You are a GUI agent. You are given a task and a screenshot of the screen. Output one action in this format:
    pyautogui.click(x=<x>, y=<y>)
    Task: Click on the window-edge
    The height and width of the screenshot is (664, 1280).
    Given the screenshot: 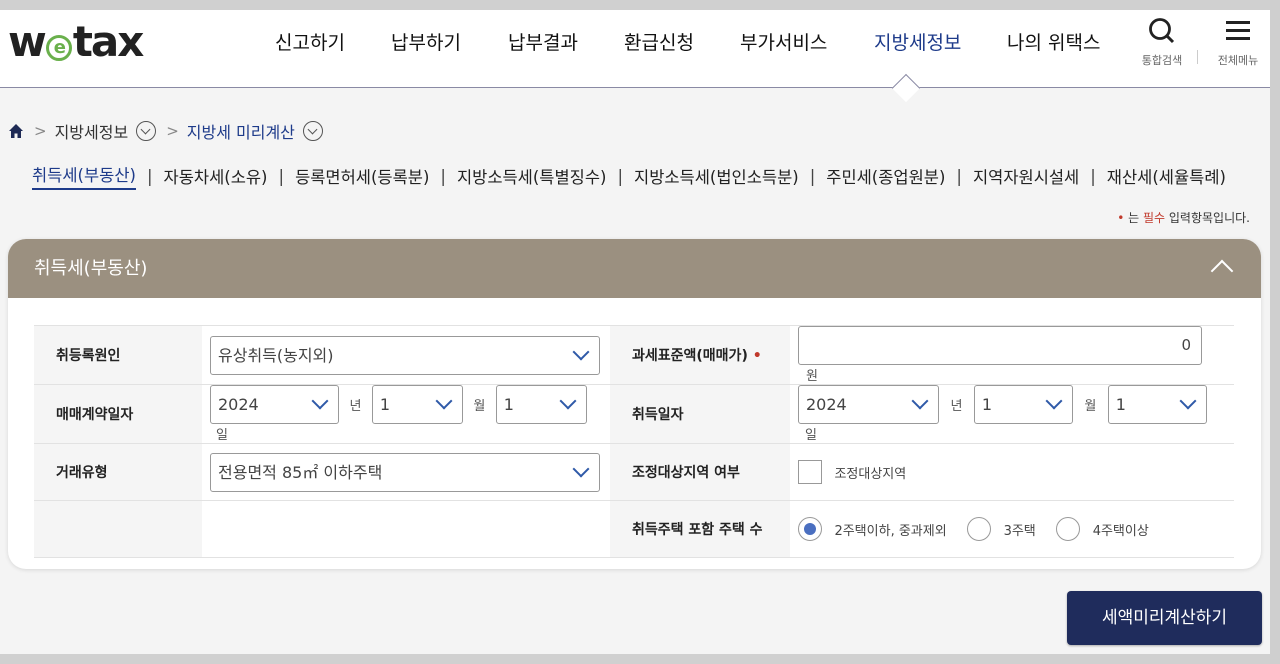 What is the action you would take?
    pyautogui.click(x=1275, y=332)
    